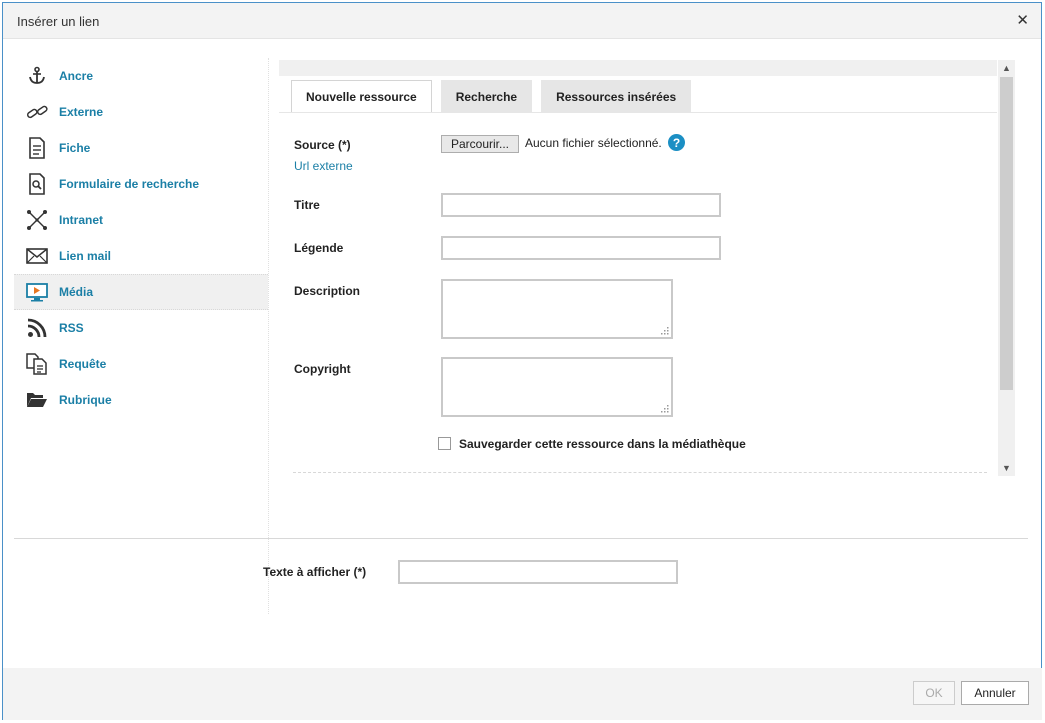 This screenshot has height=723, width=1045. What do you see at coordinates (1022, 20) in the screenshot?
I see `close-icon: ✕` at bounding box center [1022, 20].